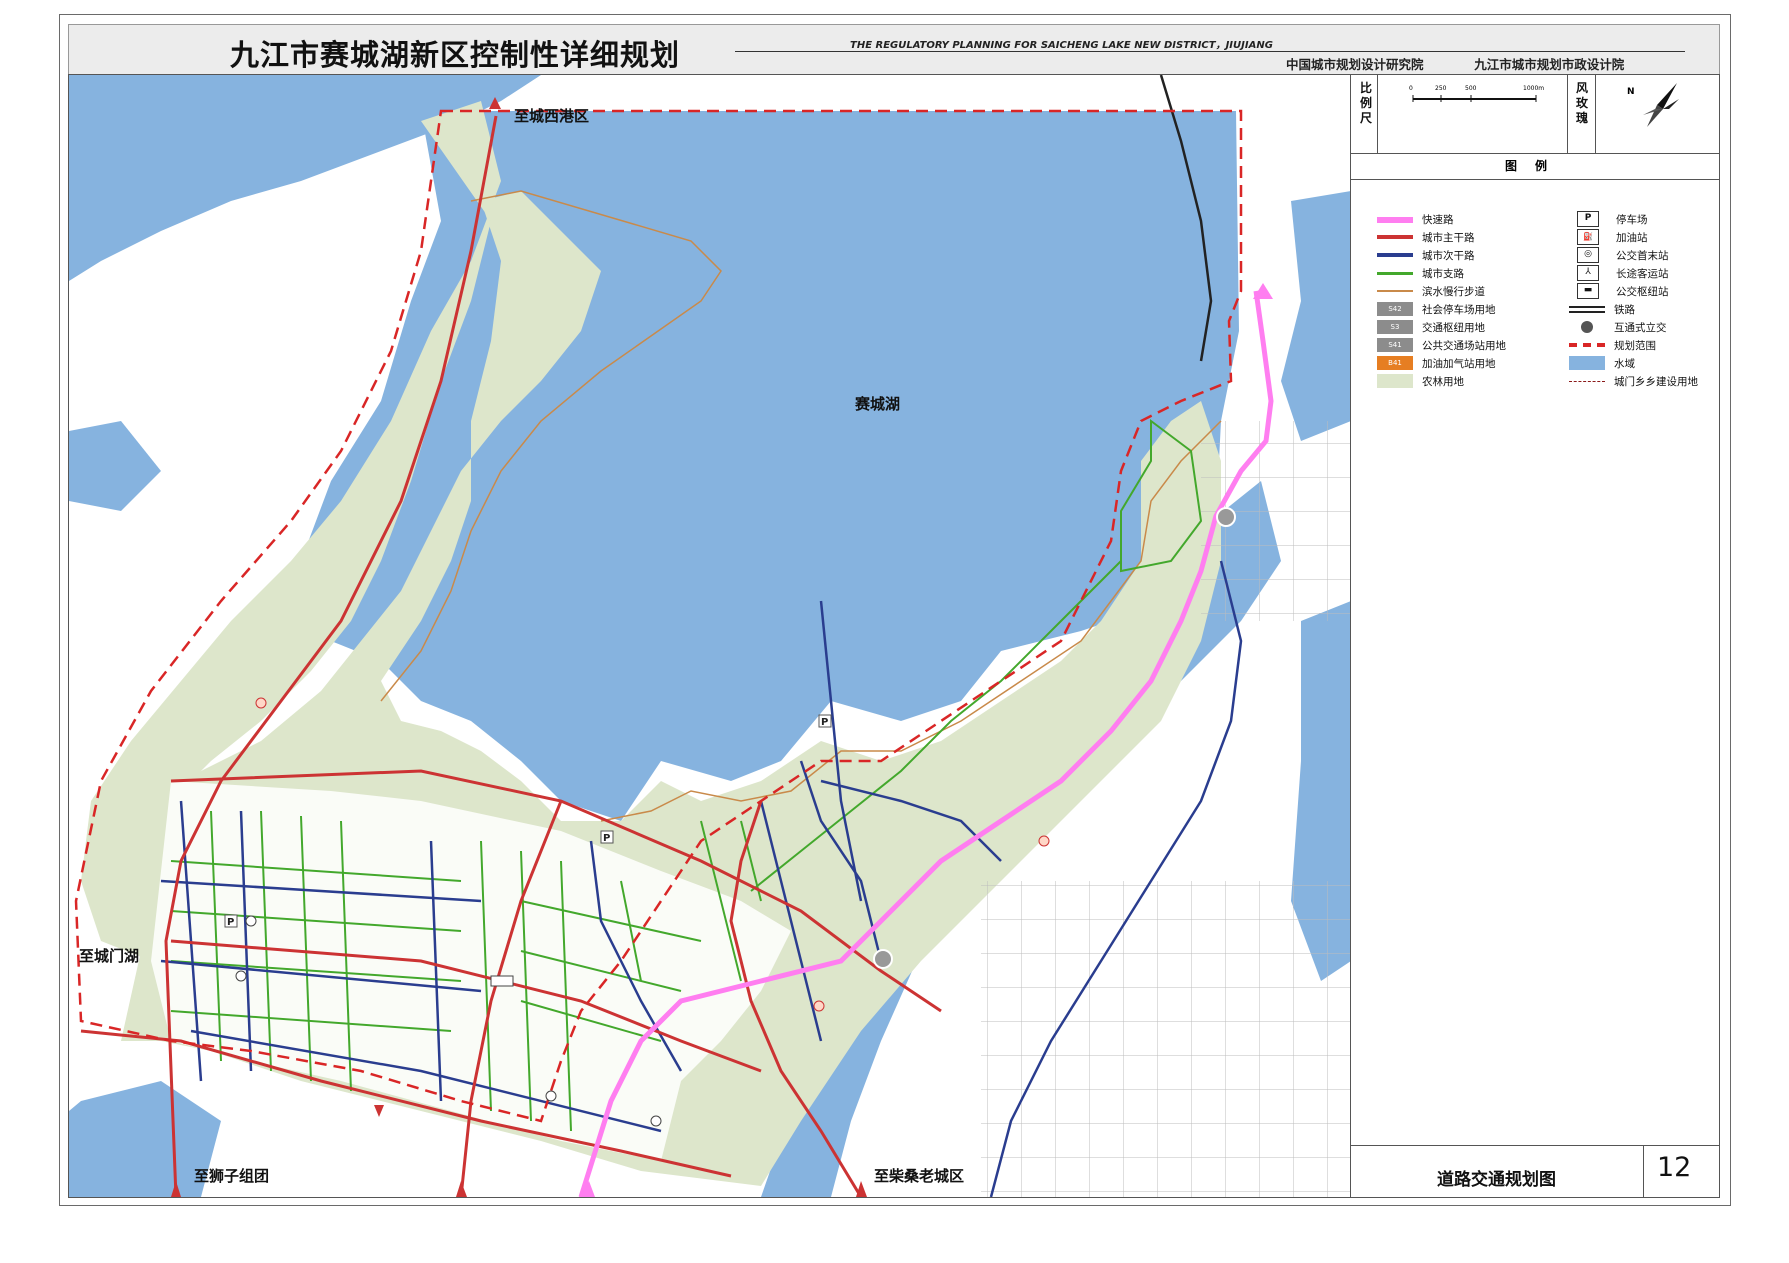 The width and height of the screenshot is (1789, 1263). What do you see at coordinates (1587, 345) in the screenshot?
I see `planning-boundary-line-icon` at bounding box center [1587, 345].